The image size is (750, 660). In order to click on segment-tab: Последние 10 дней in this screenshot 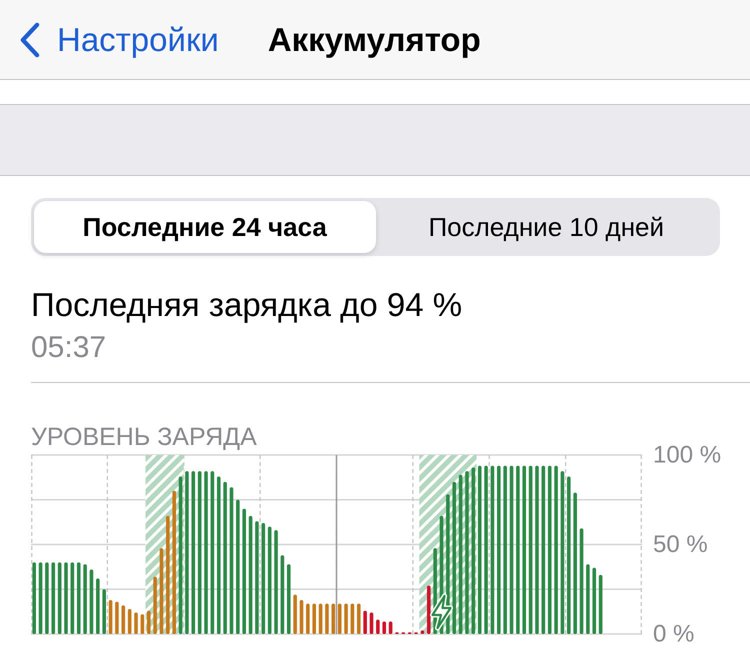, I will do `click(546, 227)`.